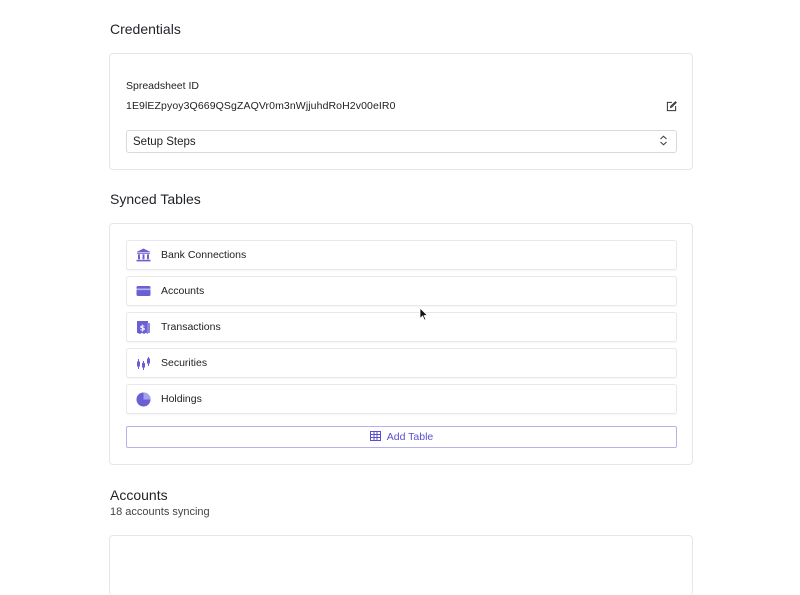  Describe the element at coordinates (375, 437) in the screenshot. I see `table-grid-icon` at that location.